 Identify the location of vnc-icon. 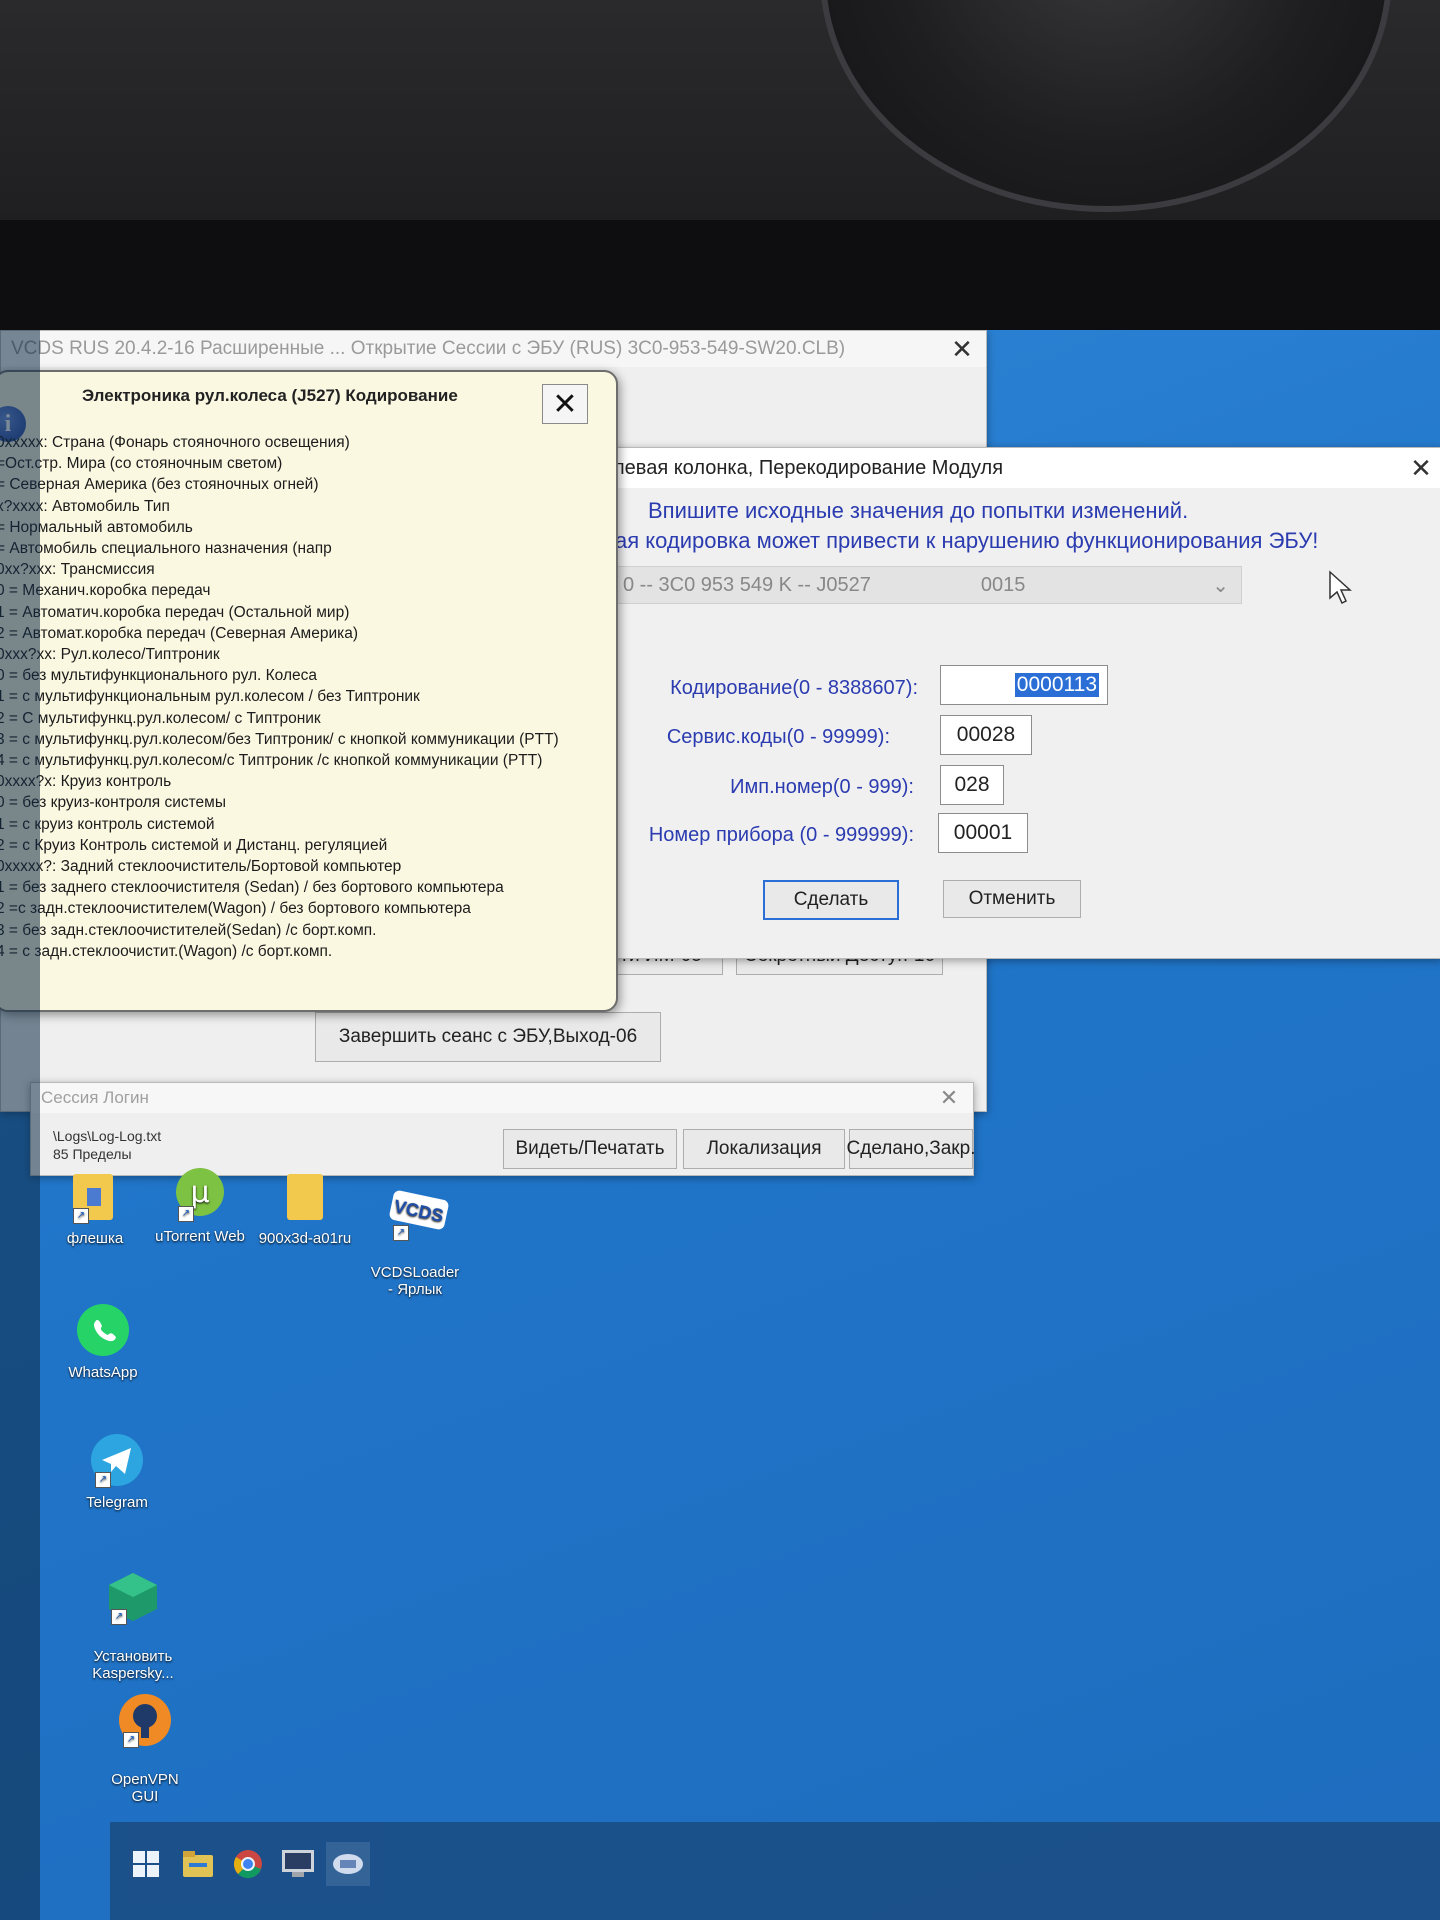
(298, 1864).